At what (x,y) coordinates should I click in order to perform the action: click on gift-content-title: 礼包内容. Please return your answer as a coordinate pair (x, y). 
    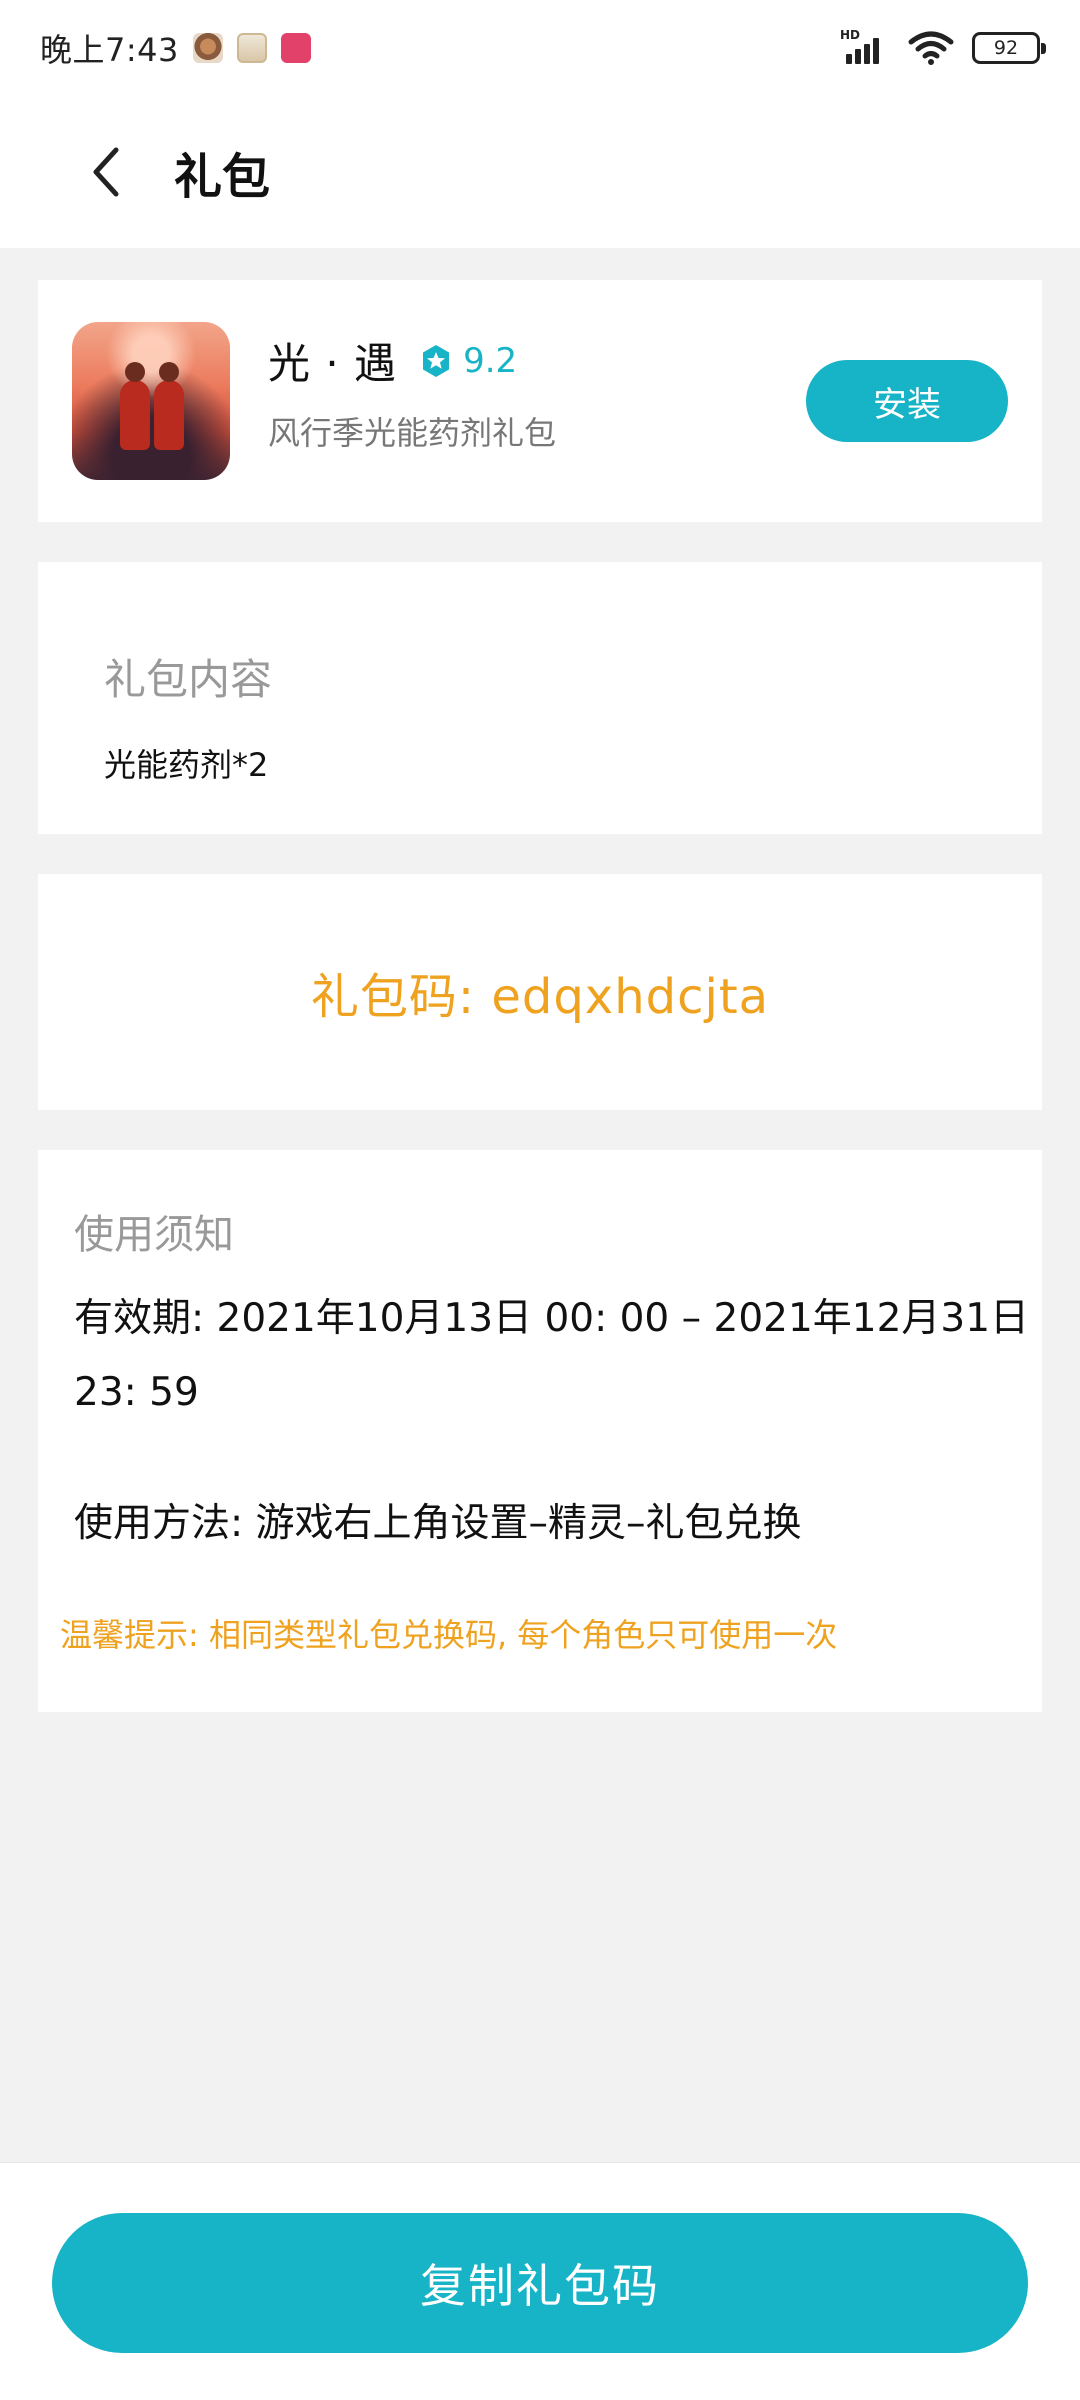
    Looking at the image, I should click on (188, 679).